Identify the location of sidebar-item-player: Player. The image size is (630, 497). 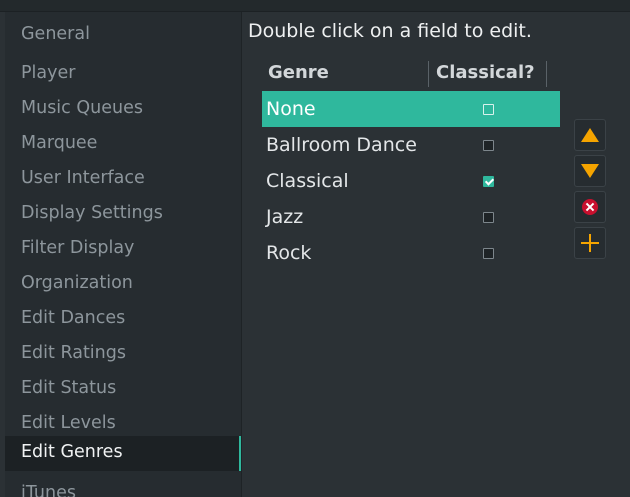
(123, 68).